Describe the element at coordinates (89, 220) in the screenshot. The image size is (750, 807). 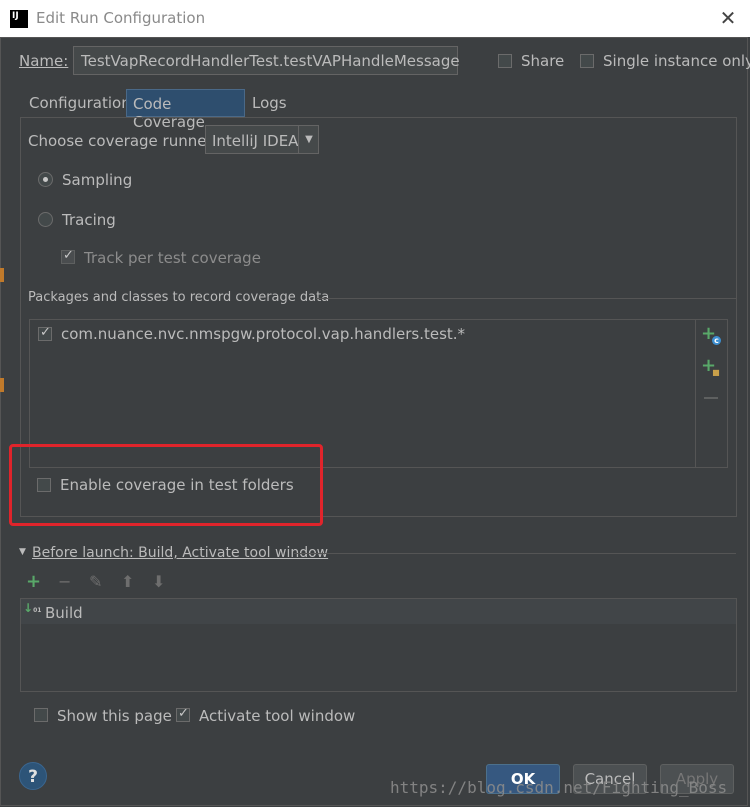
I see `tracing-label: Tracing` at that location.